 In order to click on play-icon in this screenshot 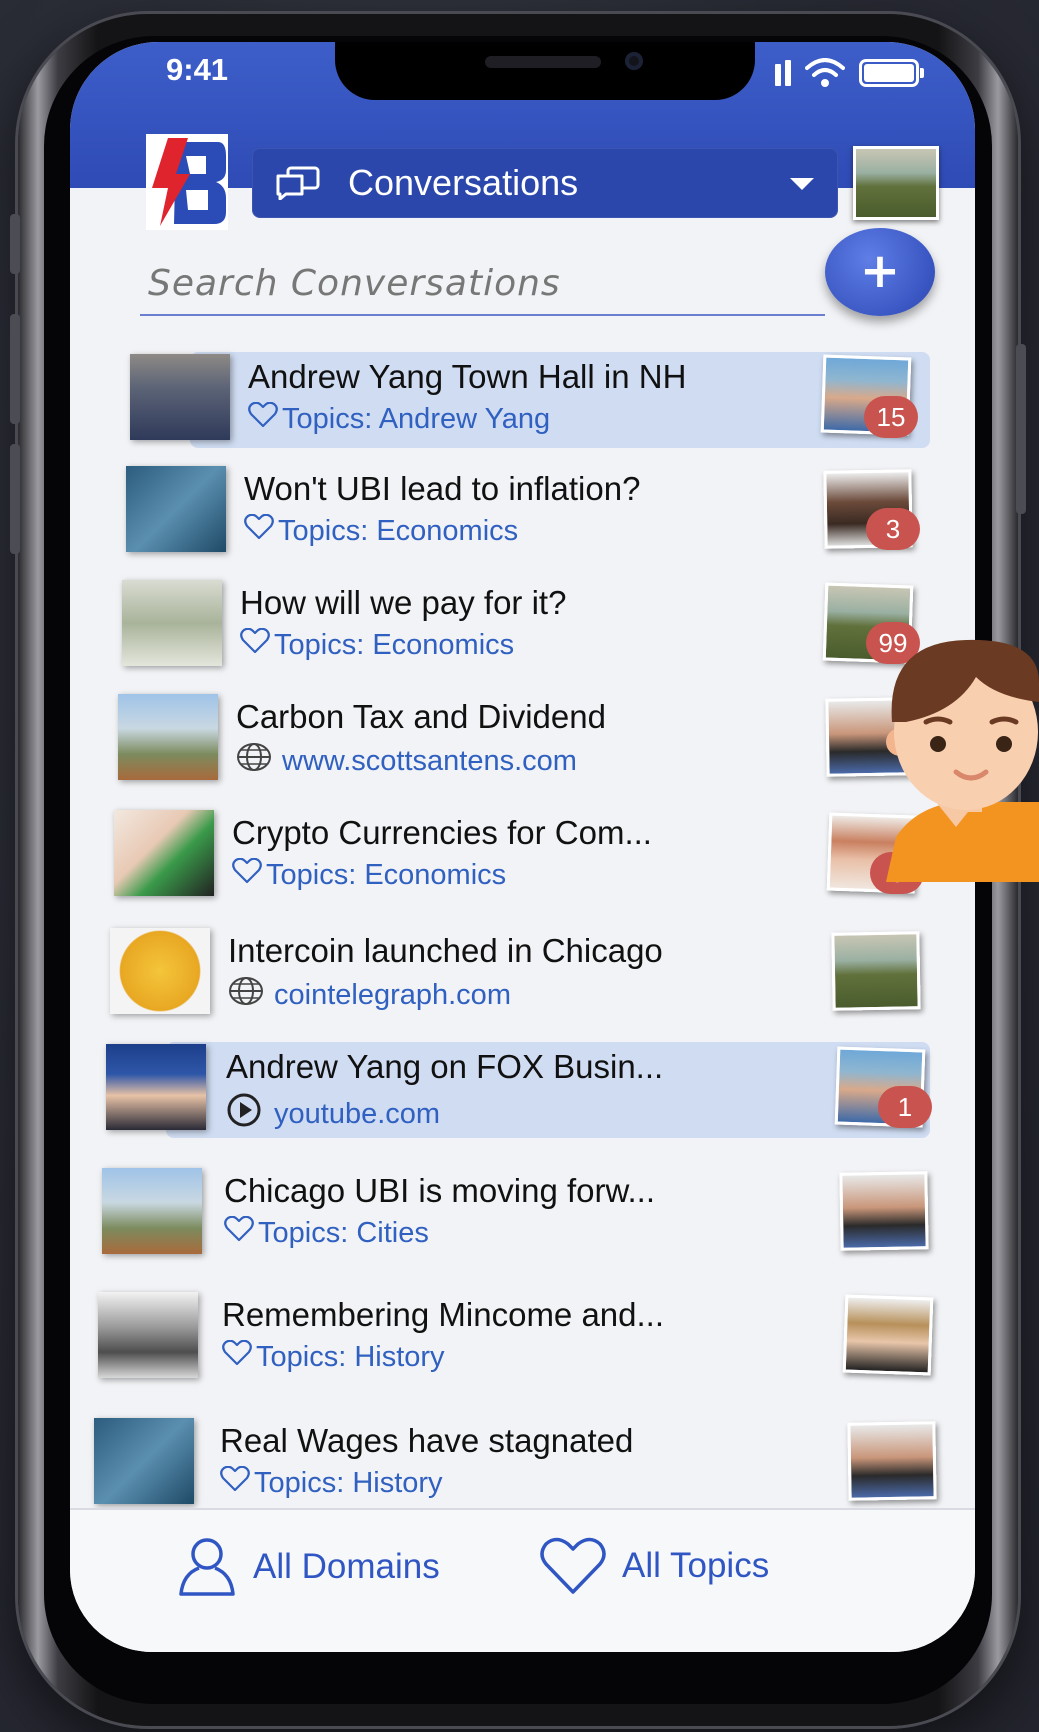, I will do `click(245, 1114)`.